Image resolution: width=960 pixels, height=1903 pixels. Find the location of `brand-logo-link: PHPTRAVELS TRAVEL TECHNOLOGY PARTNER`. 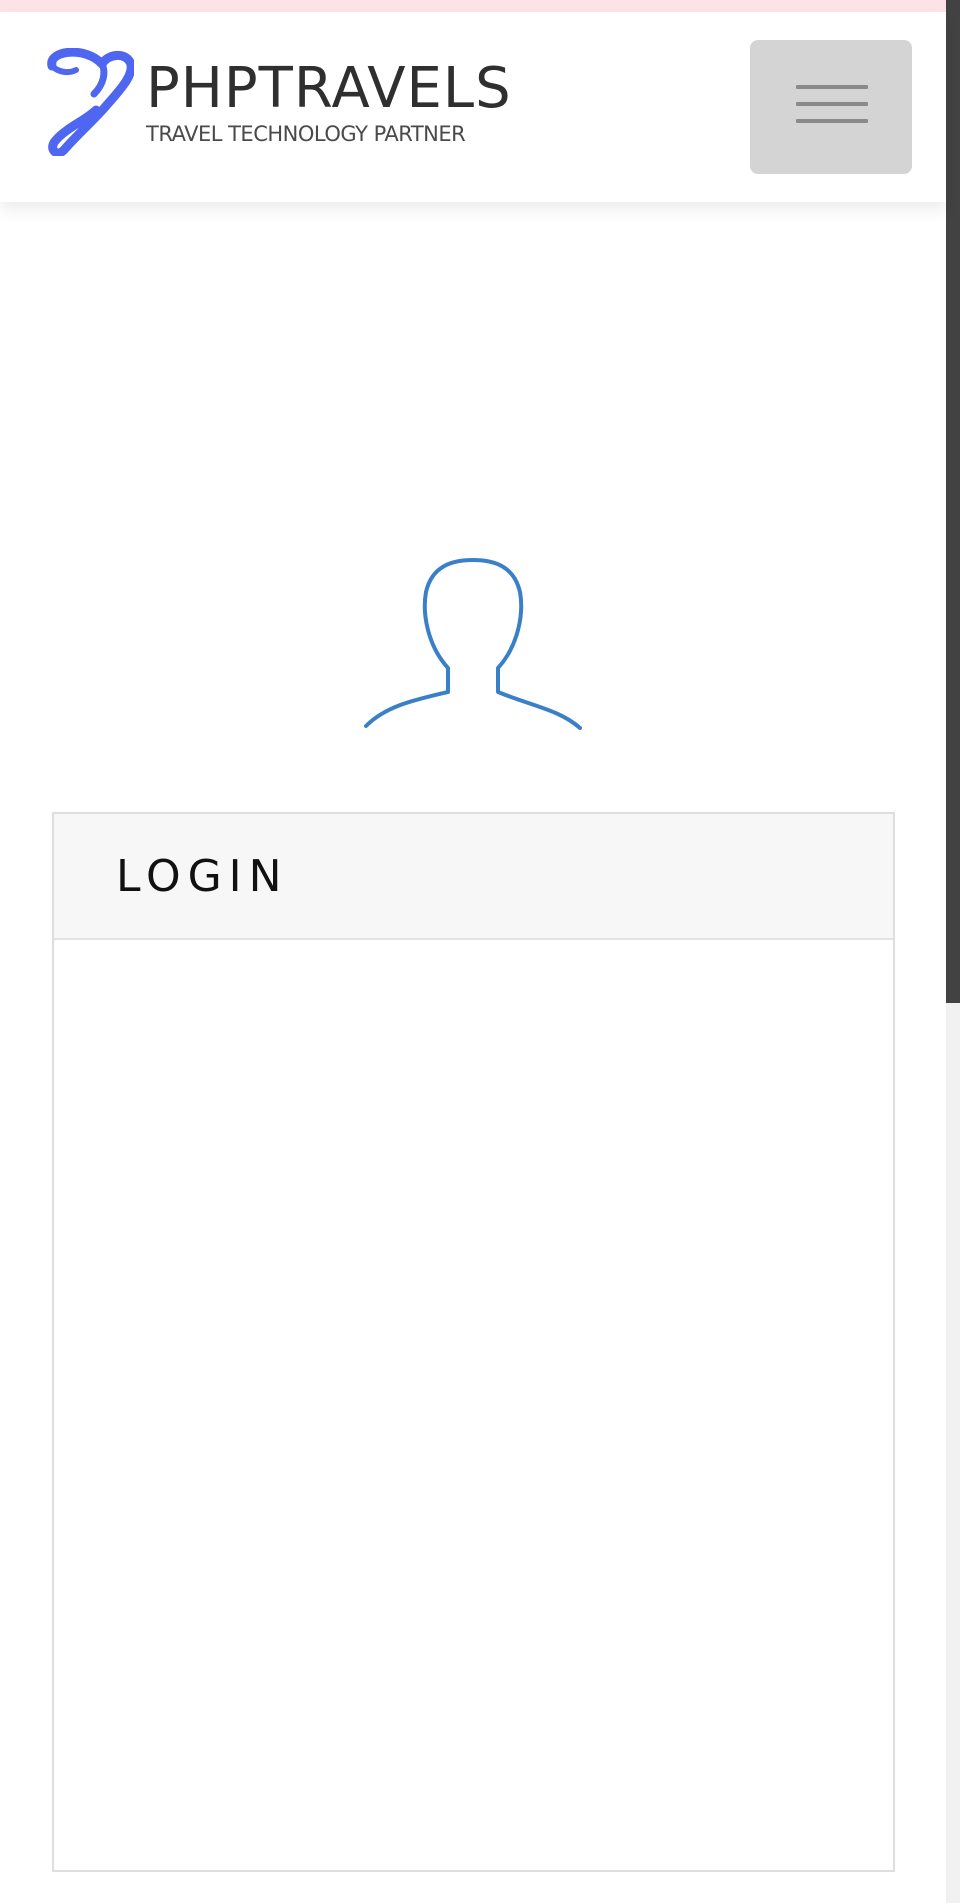

brand-logo-link: PHPTRAVELS TRAVEL TECHNOLOGY PARTNER is located at coordinates (279, 102).